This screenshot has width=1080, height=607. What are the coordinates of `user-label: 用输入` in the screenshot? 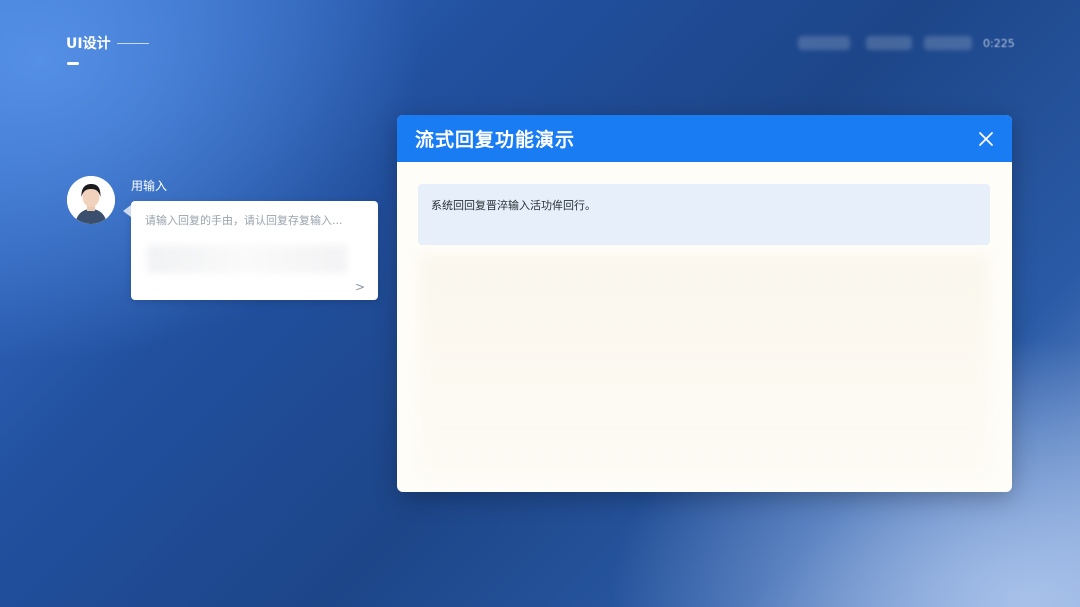 It's located at (149, 186).